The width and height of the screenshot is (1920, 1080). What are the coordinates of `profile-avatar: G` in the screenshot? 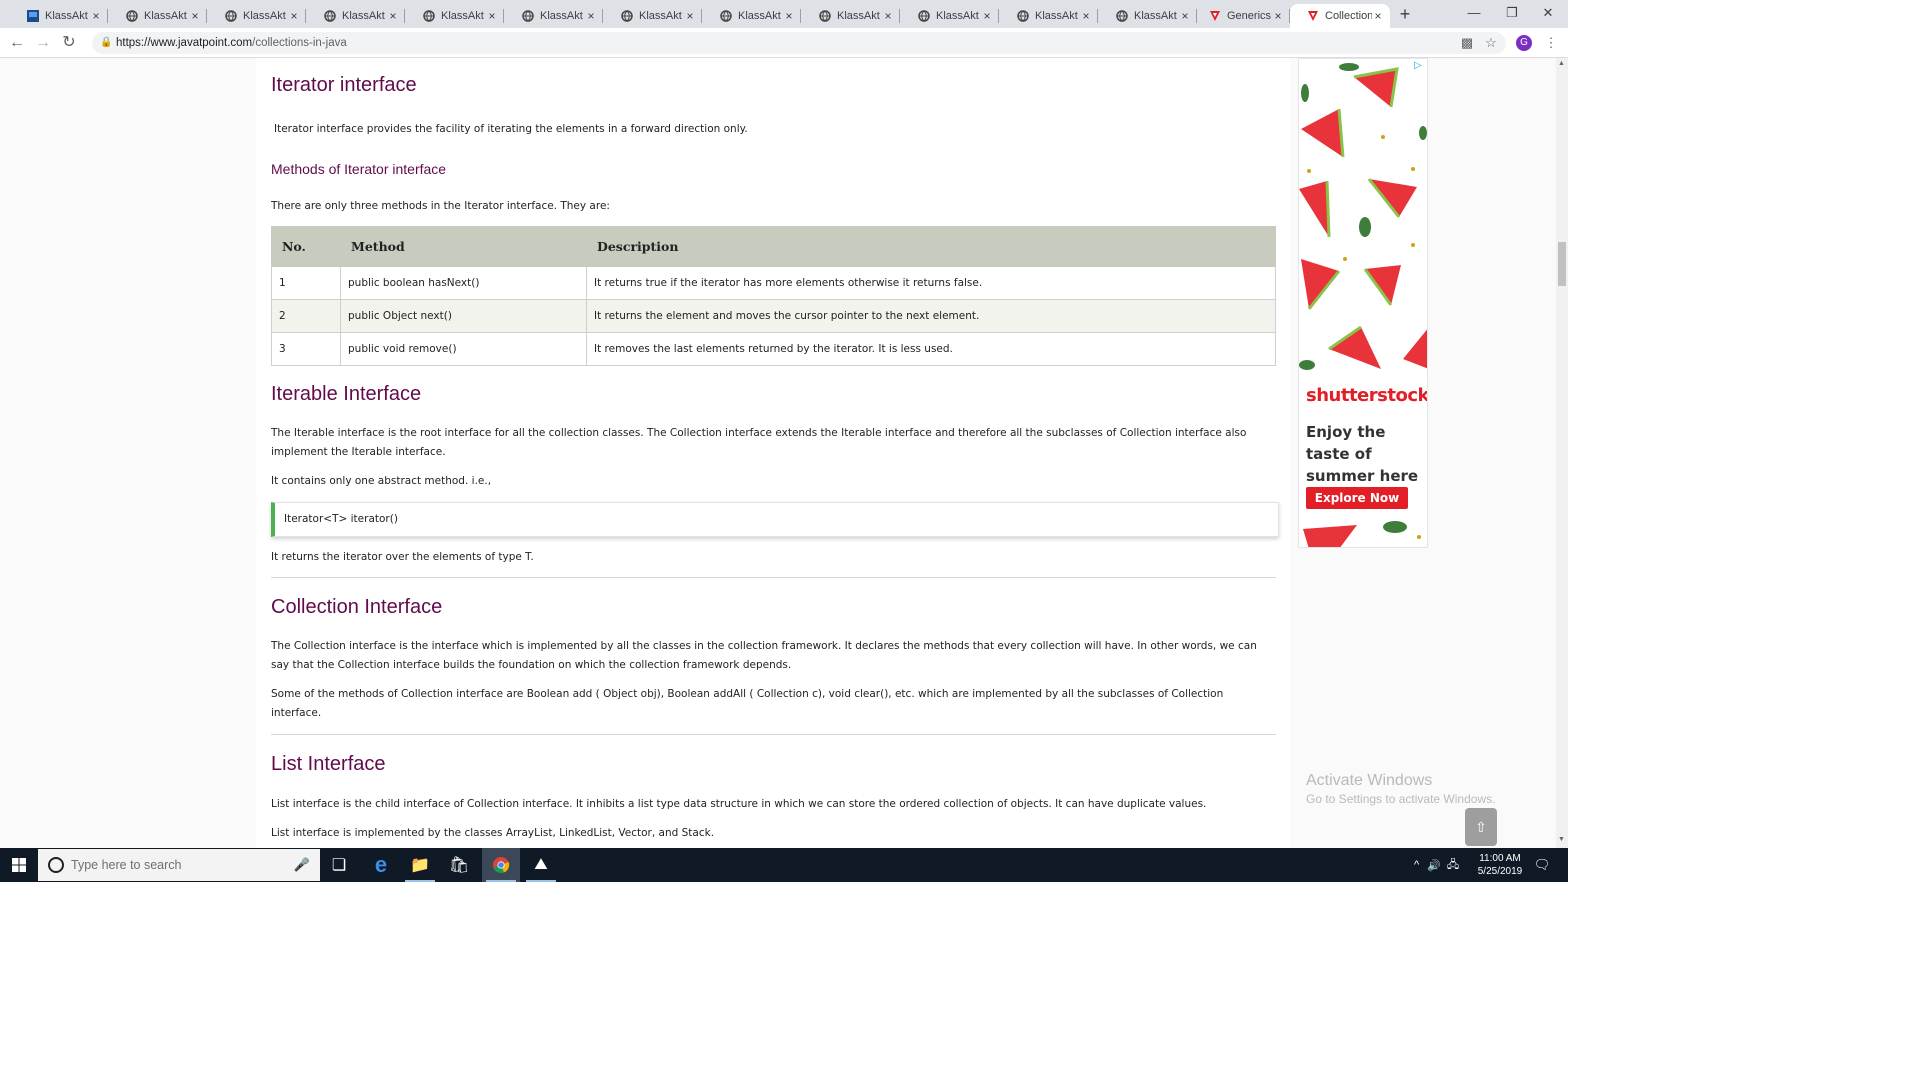 It's located at (1524, 43).